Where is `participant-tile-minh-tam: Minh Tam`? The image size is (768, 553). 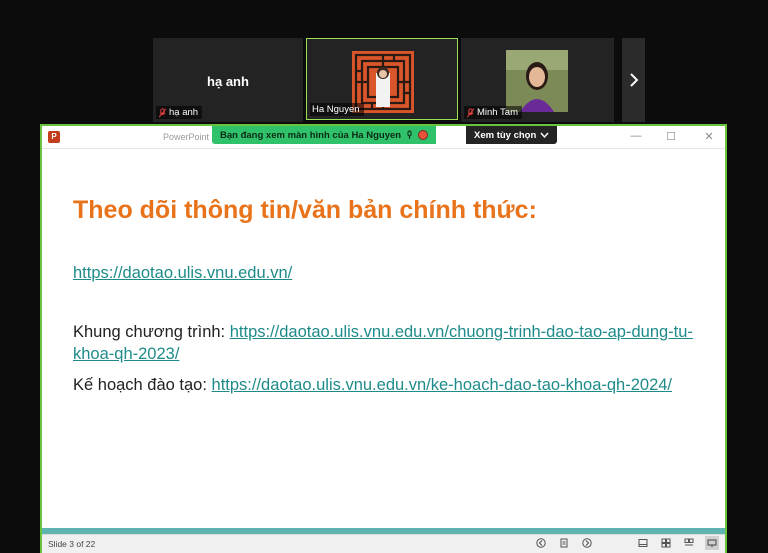
participant-tile-minh-tam: Minh Tam is located at coordinates (537, 80).